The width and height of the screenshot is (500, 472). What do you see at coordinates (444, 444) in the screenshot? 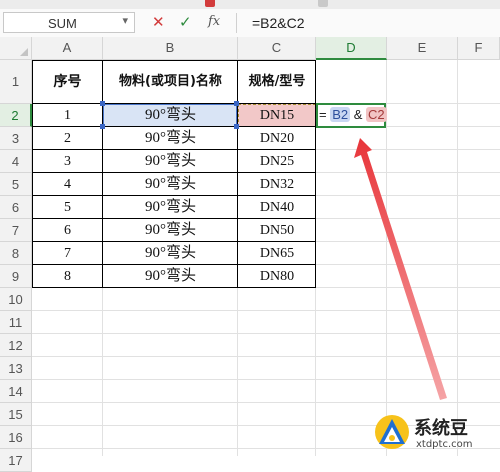
I see `watermark-url: xtdptc.com` at bounding box center [444, 444].